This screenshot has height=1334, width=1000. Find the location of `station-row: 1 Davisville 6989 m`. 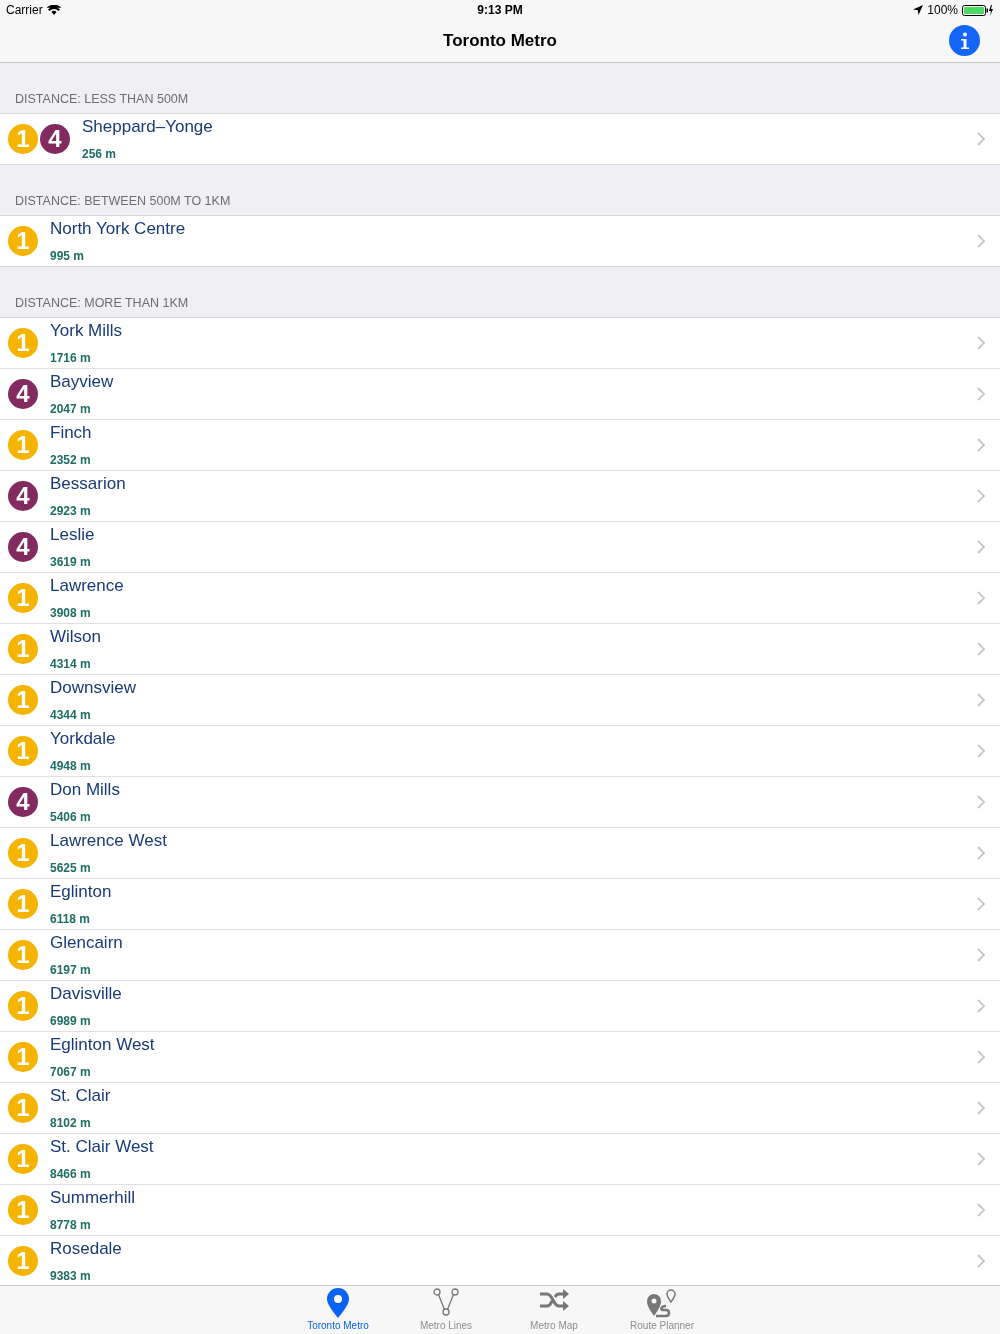

station-row: 1 Davisville 6989 m is located at coordinates (500, 1005).